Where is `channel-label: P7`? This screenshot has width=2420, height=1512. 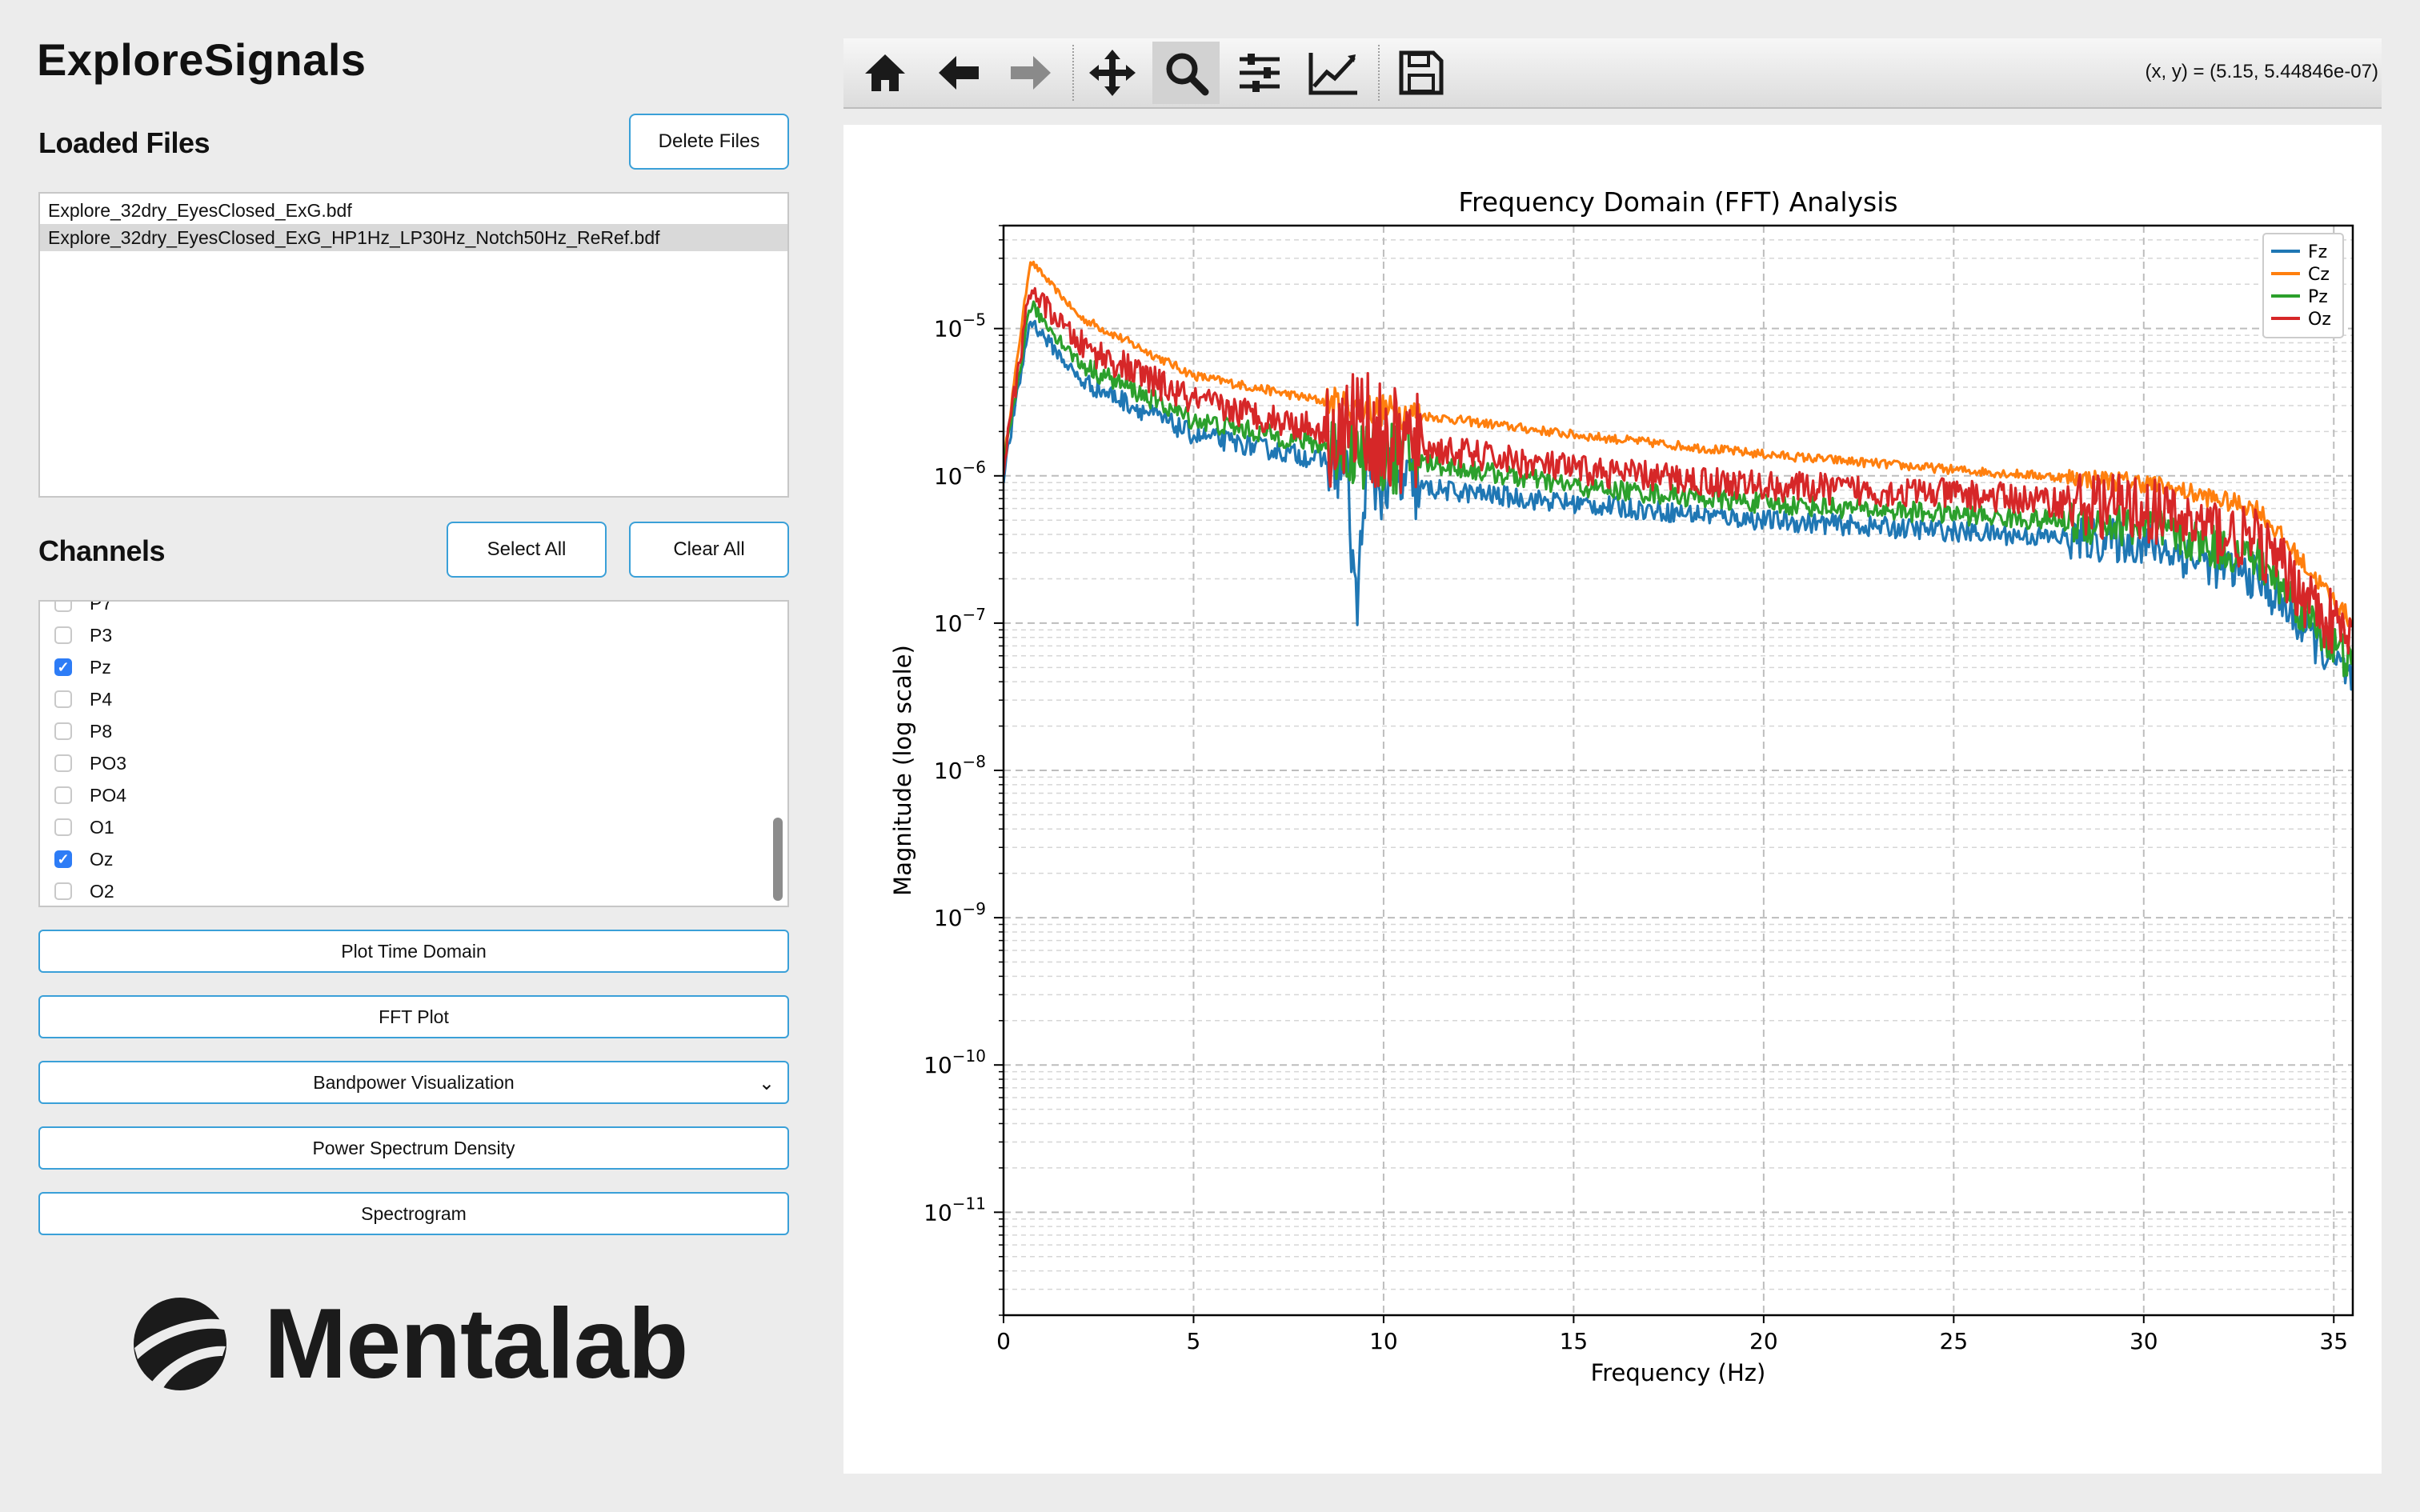 channel-label: P7 is located at coordinates (101, 607).